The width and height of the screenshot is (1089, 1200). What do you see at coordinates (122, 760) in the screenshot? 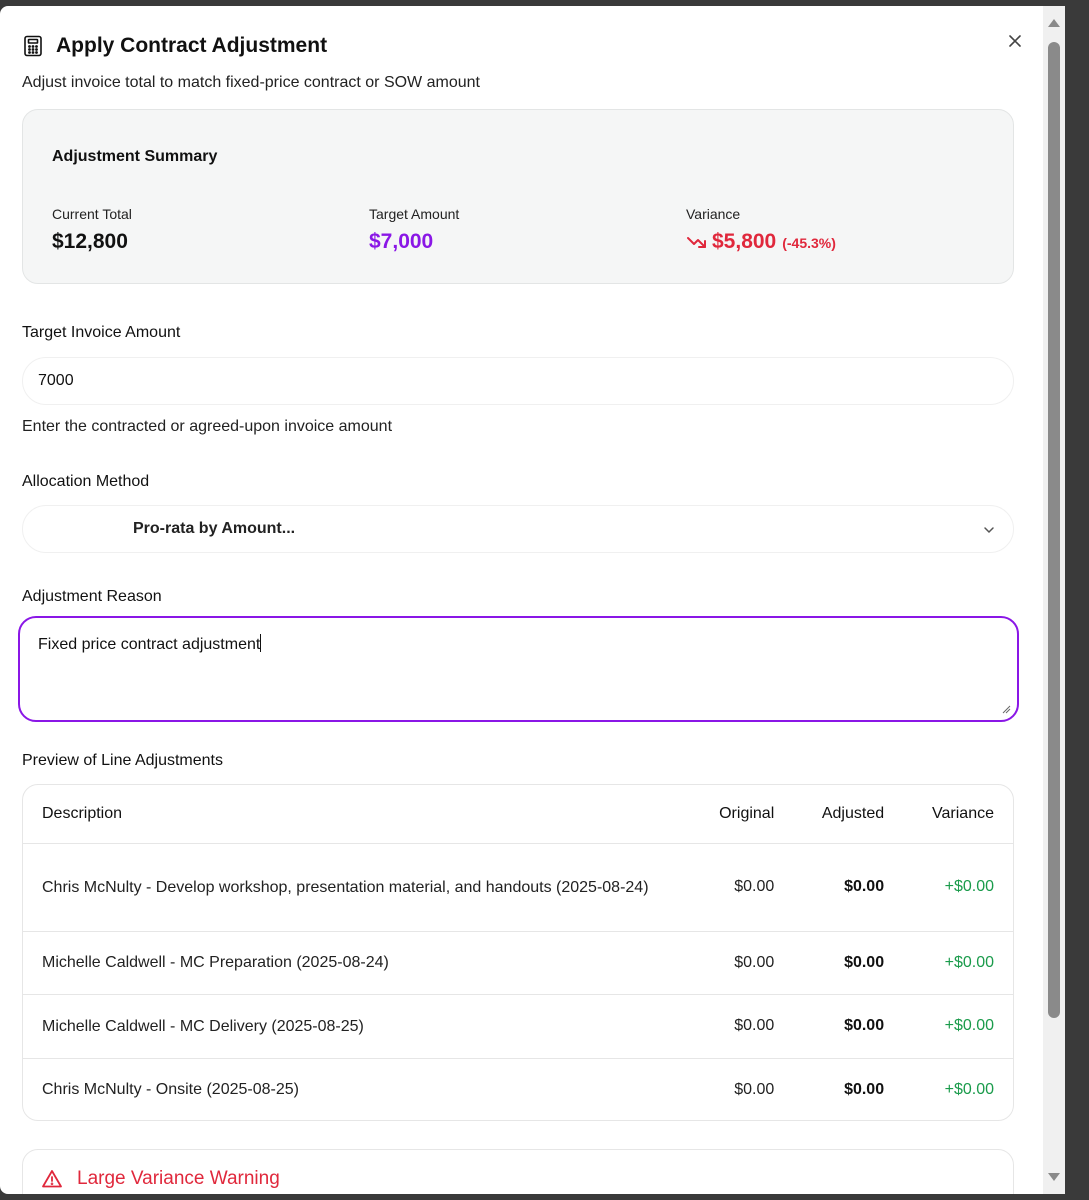
I see `preview-title: Preview of Line Adjustments` at bounding box center [122, 760].